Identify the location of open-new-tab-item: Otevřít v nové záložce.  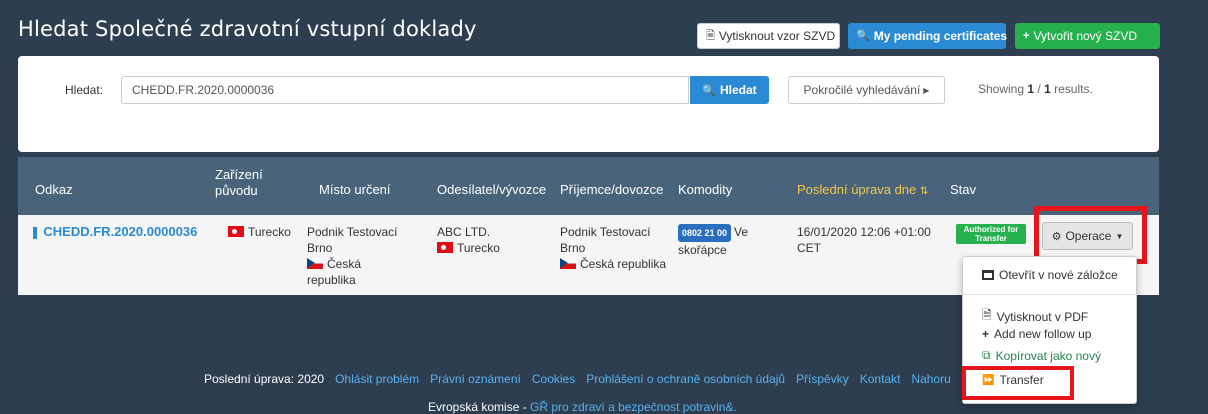
(1050, 275).